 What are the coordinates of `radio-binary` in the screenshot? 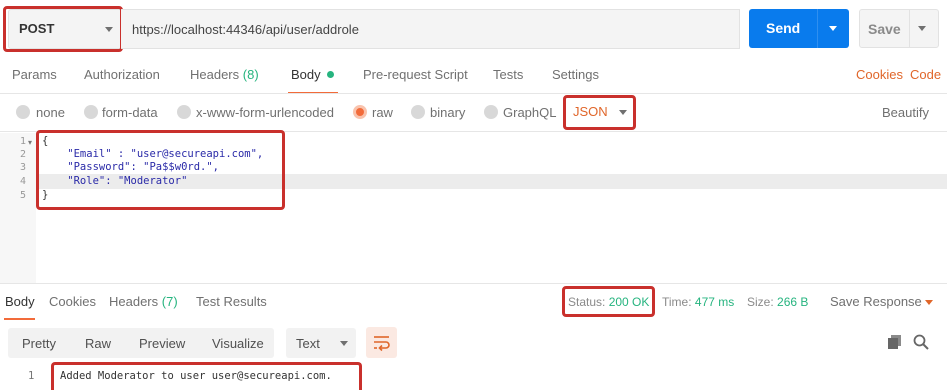 It's located at (418, 112).